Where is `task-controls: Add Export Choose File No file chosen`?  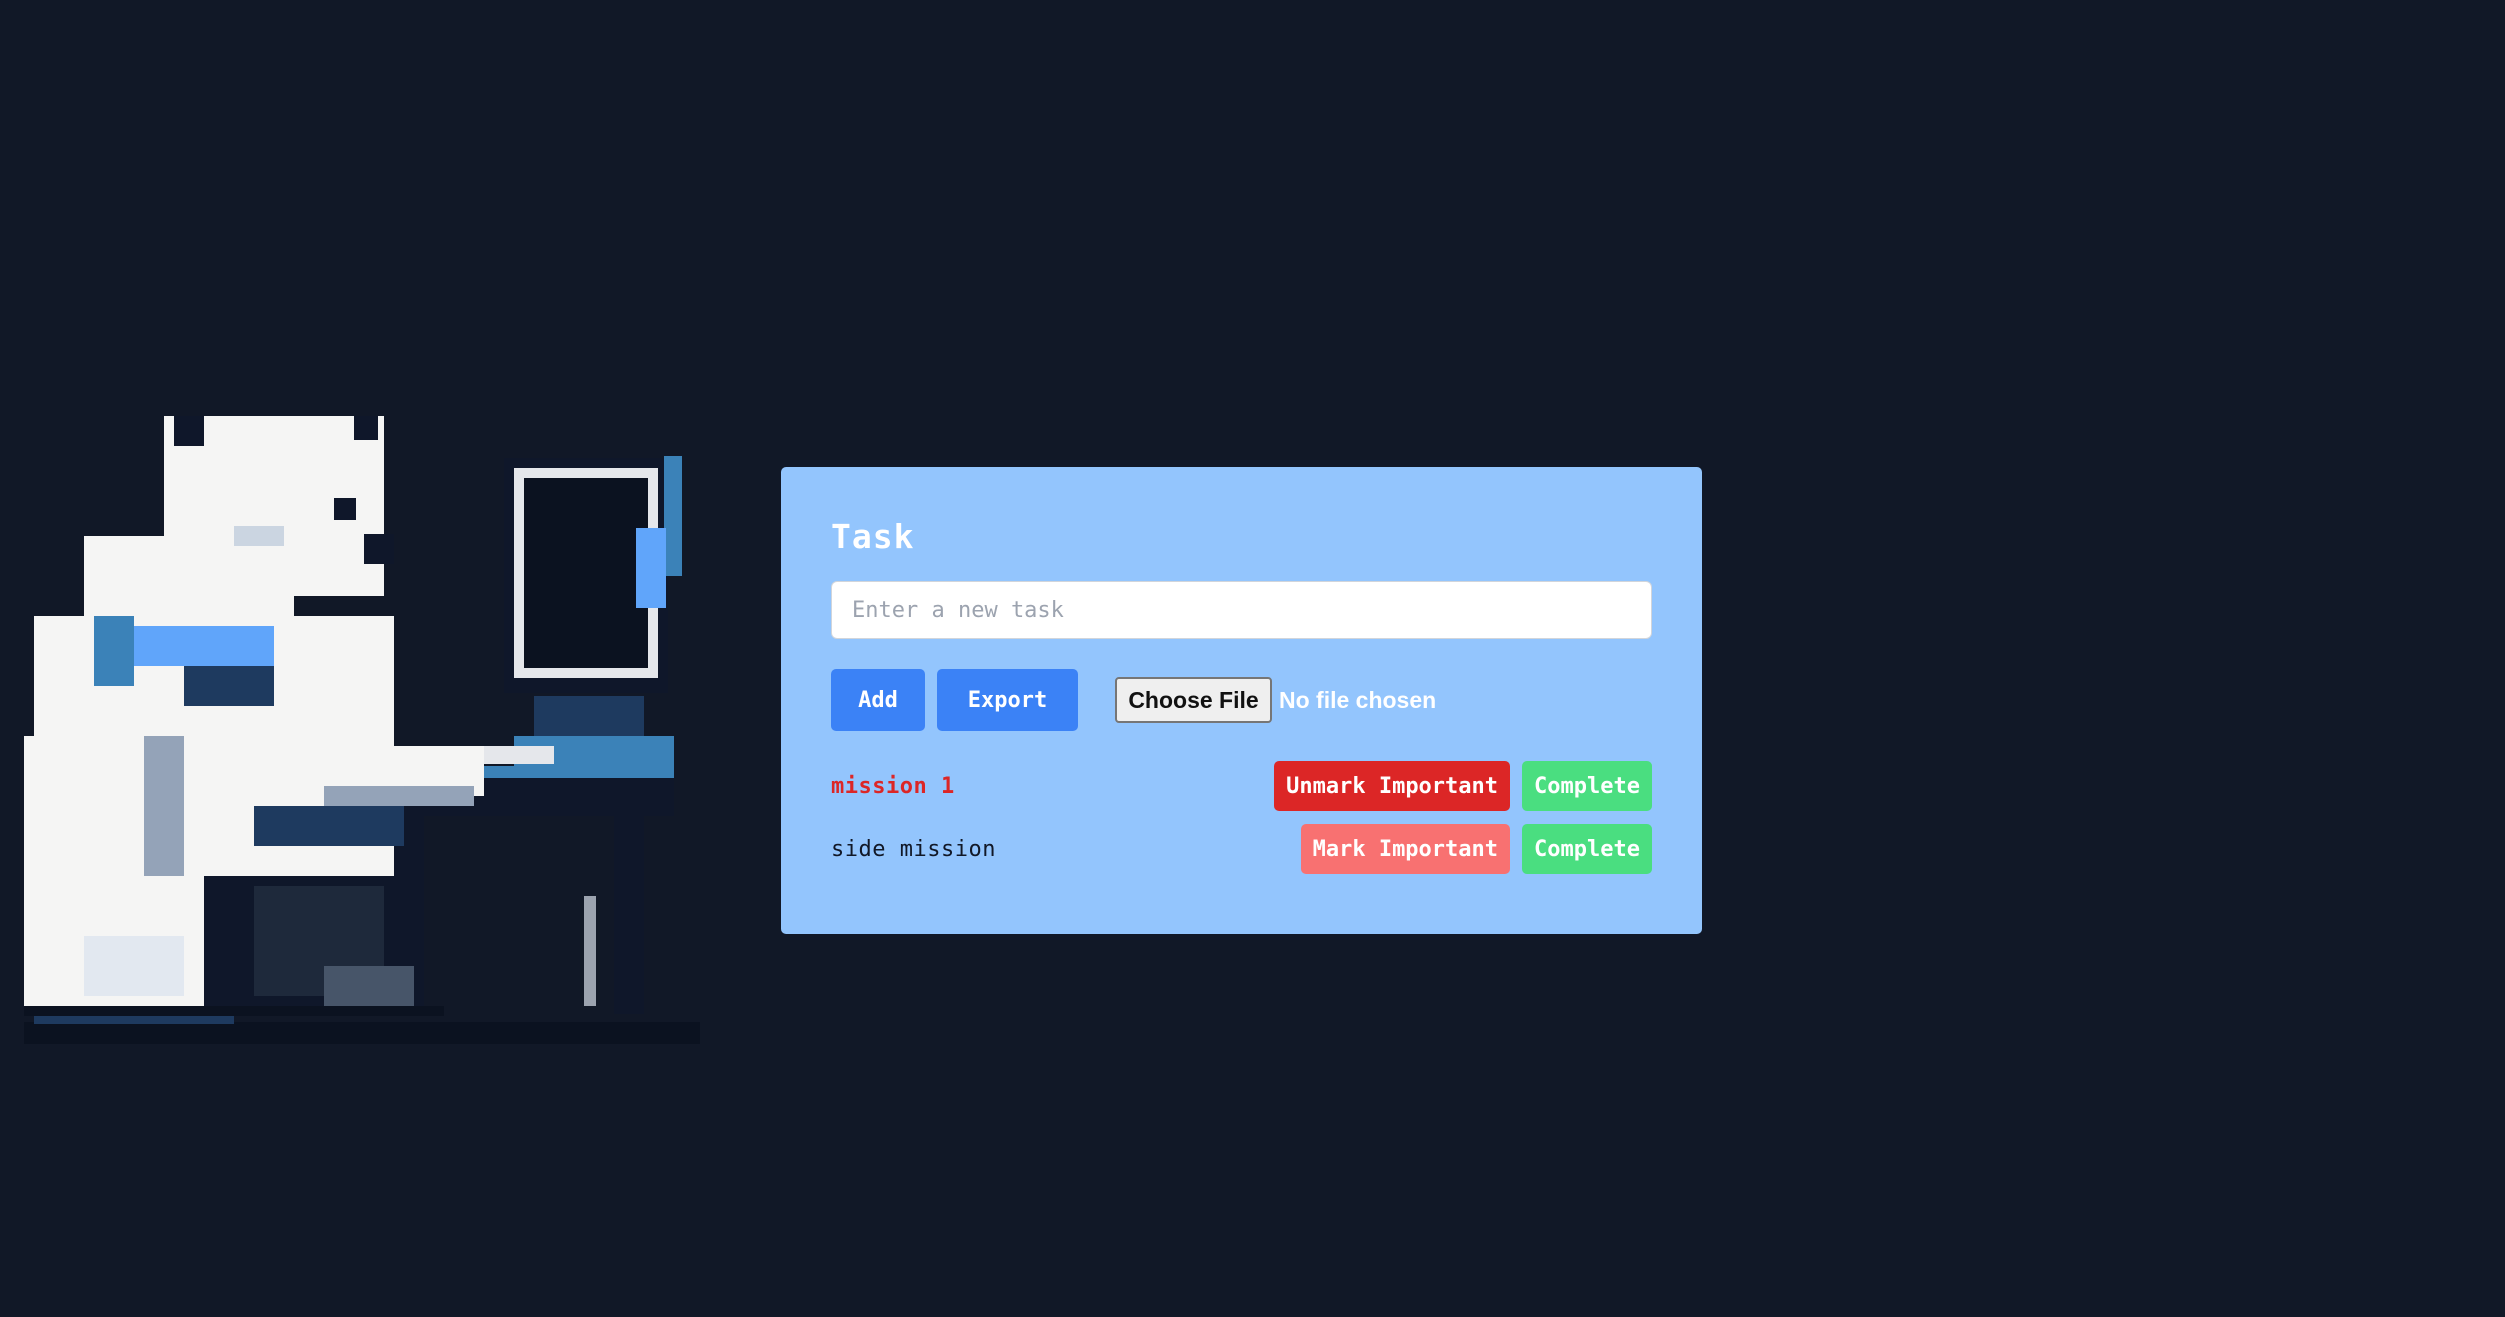
task-controls: Add Export Choose File No file chosen is located at coordinates (1241, 700).